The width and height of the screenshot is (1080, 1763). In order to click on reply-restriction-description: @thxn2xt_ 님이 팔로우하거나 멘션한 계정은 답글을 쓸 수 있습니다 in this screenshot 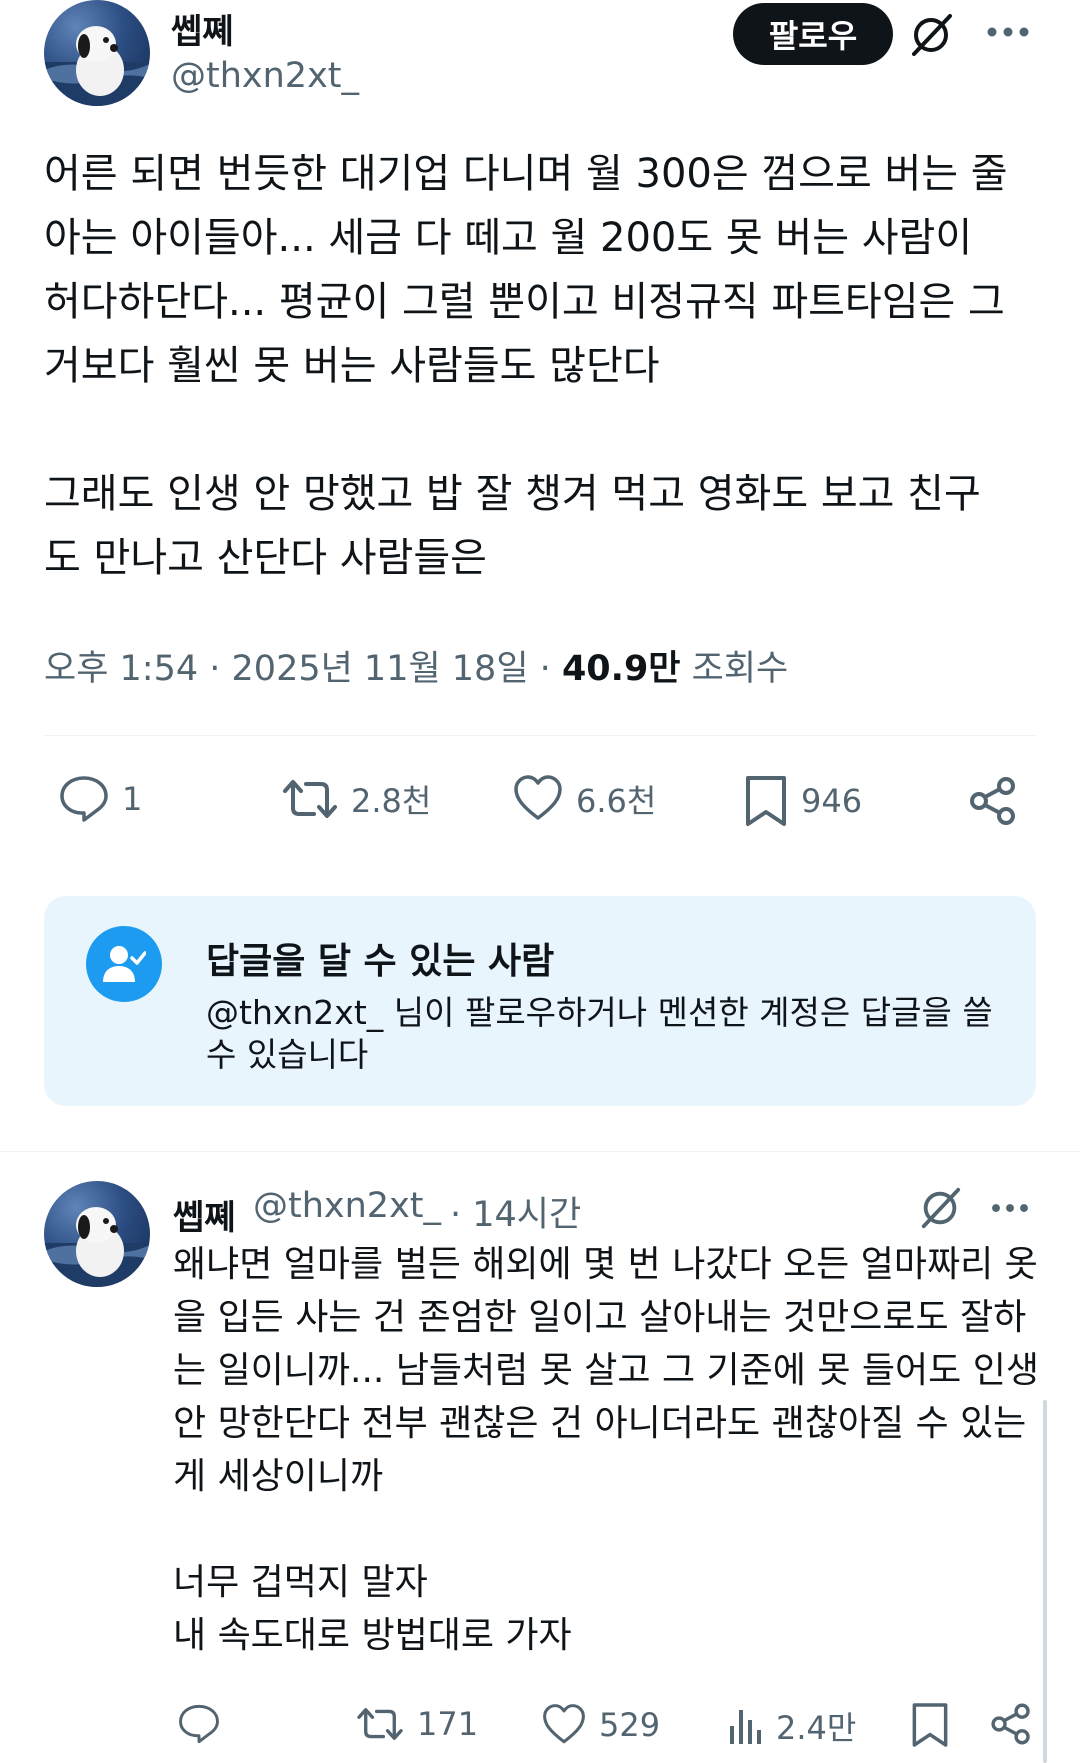, I will do `click(599, 1033)`.